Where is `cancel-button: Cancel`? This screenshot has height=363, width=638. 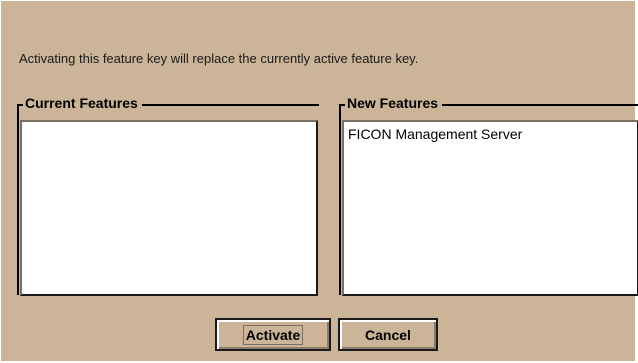
cancel-button: Cancel is located at coordinates (388, 334).